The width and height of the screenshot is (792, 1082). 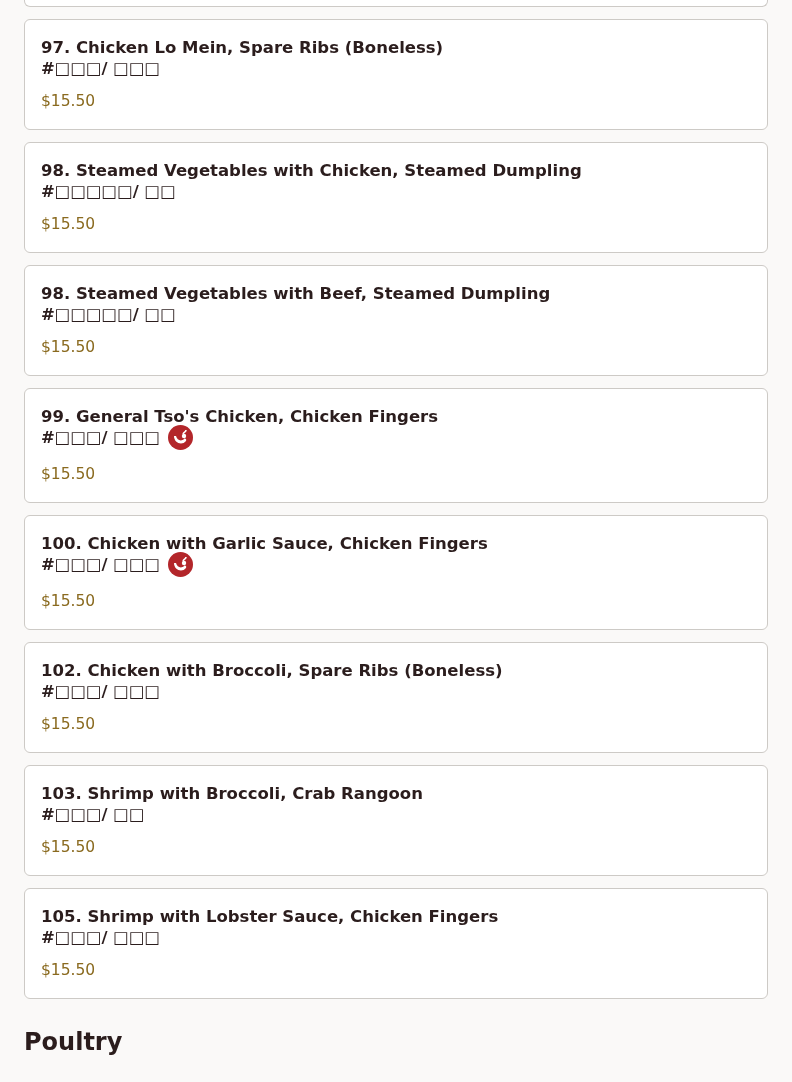 I want to click on menu-item-card: 105. Shrimp with Lobster Sauce, Chicken Fingers #□□□/ □□□ $15.50, so click(x=396, y=943).